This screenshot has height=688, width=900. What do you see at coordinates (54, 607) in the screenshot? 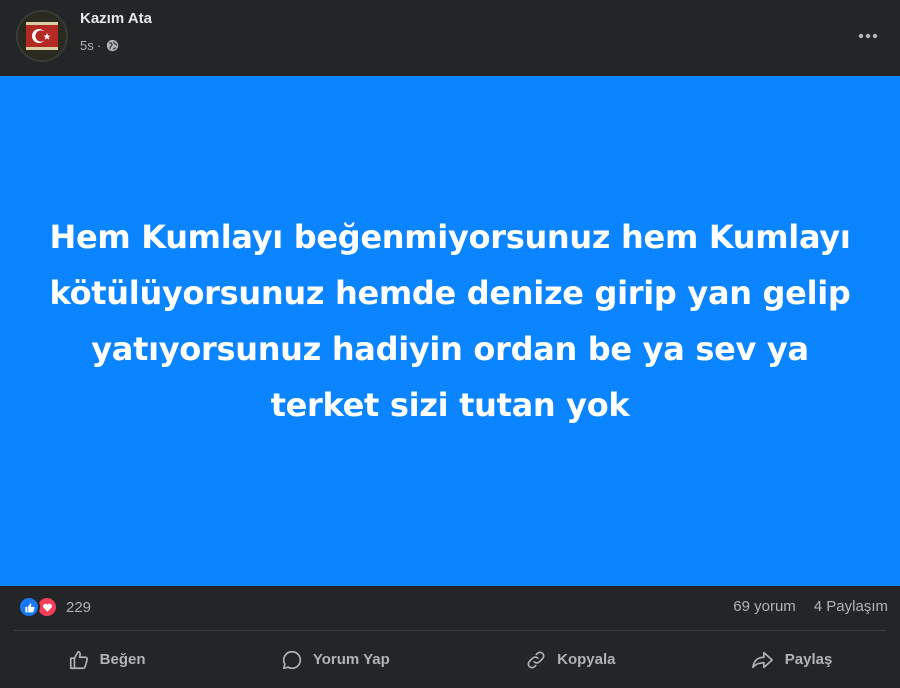
I see `reactions-summary: 229` at bounding box center [54, 607].